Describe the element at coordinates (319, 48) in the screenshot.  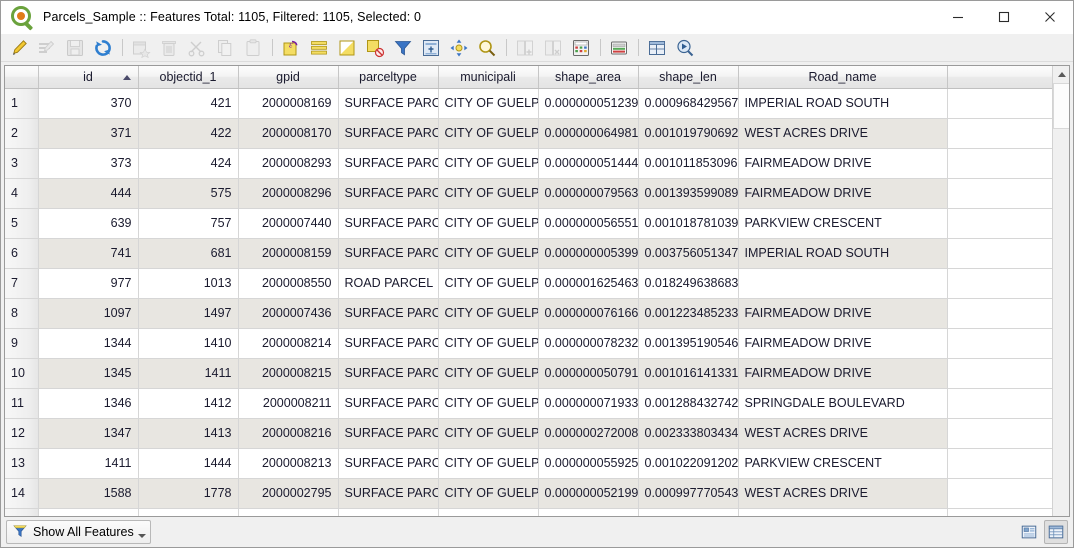
I see `select-all-icon` at that location.